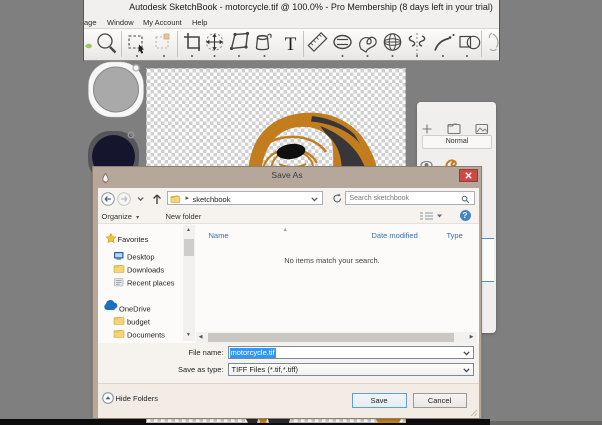 Image resolution: width=602 pixels, height=425 pixels. What do you see at coordinates (141, 257) in the screenshot?
I see `svg-text: Desktop` at bounding box center [141, 257].